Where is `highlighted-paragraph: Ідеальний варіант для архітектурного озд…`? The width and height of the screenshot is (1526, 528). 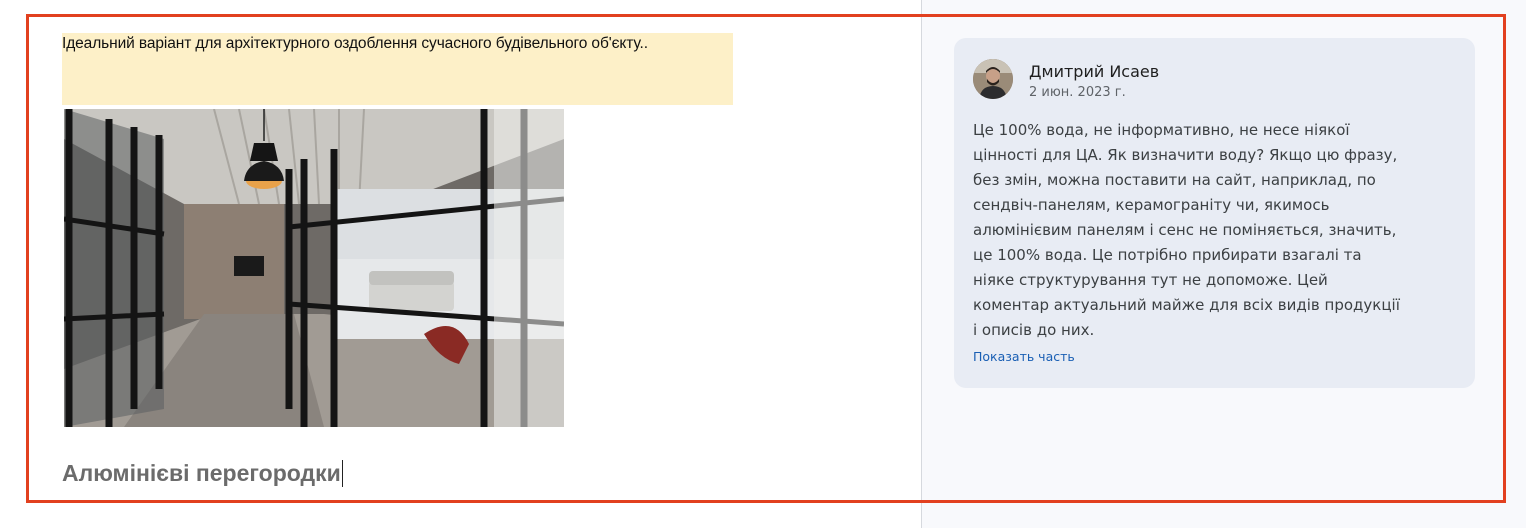
highlighted-paragraph: Ідеальний варіант для архітектурного озд… is located at coordinates (402, 44).